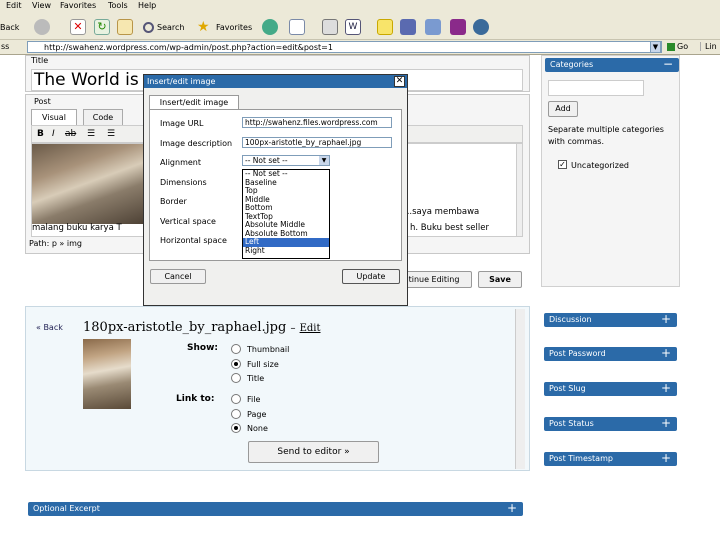 This screenshot has height=540, width=720. What do you see at coordinates (70, 134) in the screenshot?
I see `strikethrough-icon: ab` at bounding box center [70, 134].